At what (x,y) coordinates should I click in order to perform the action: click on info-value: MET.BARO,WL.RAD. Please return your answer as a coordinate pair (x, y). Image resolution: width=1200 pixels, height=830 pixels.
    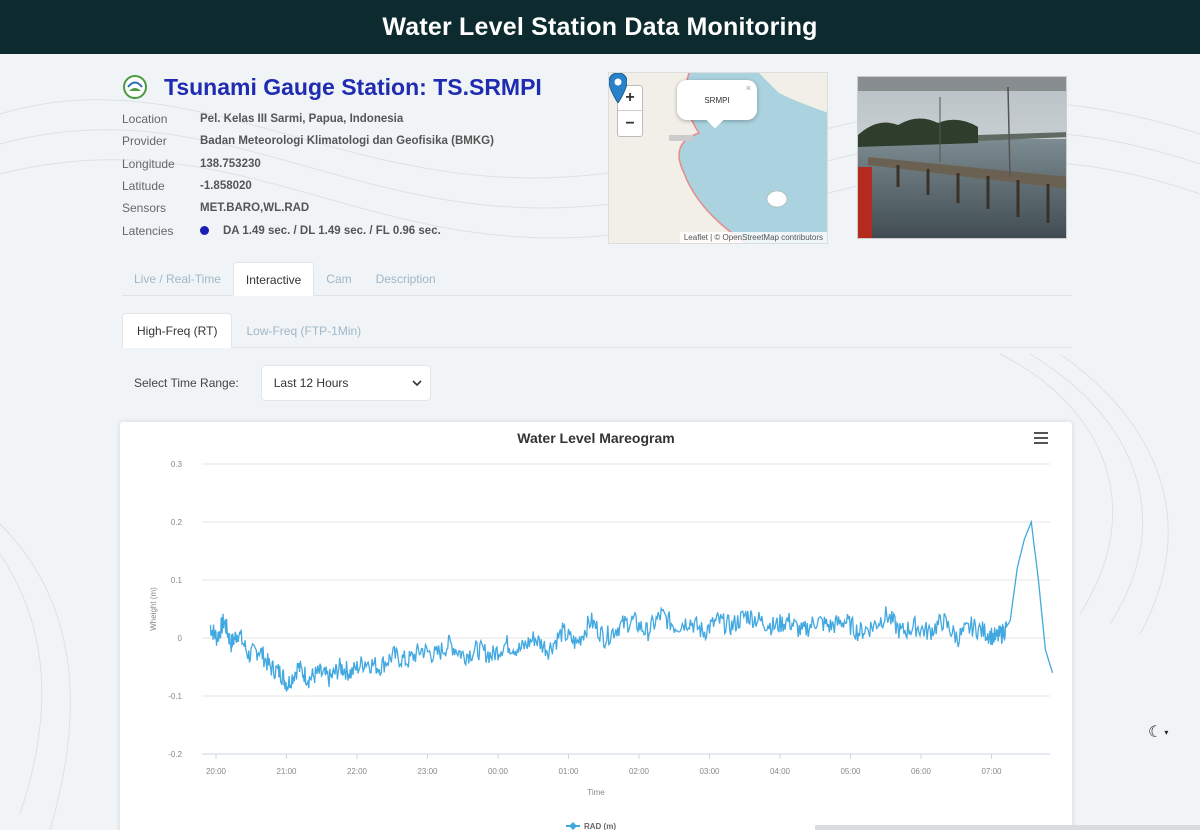
    Looking at the image, I should click on (255, 208).